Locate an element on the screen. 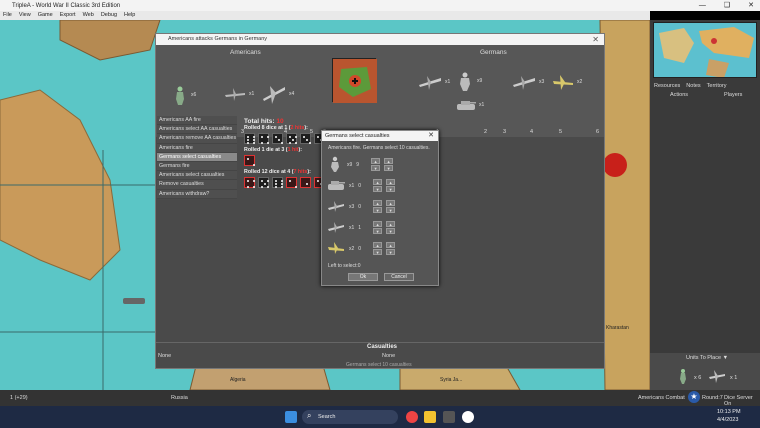 The width and height of the screenshot is (760, 428). cancel-button: Cancel is located at coordinates (399, 277).